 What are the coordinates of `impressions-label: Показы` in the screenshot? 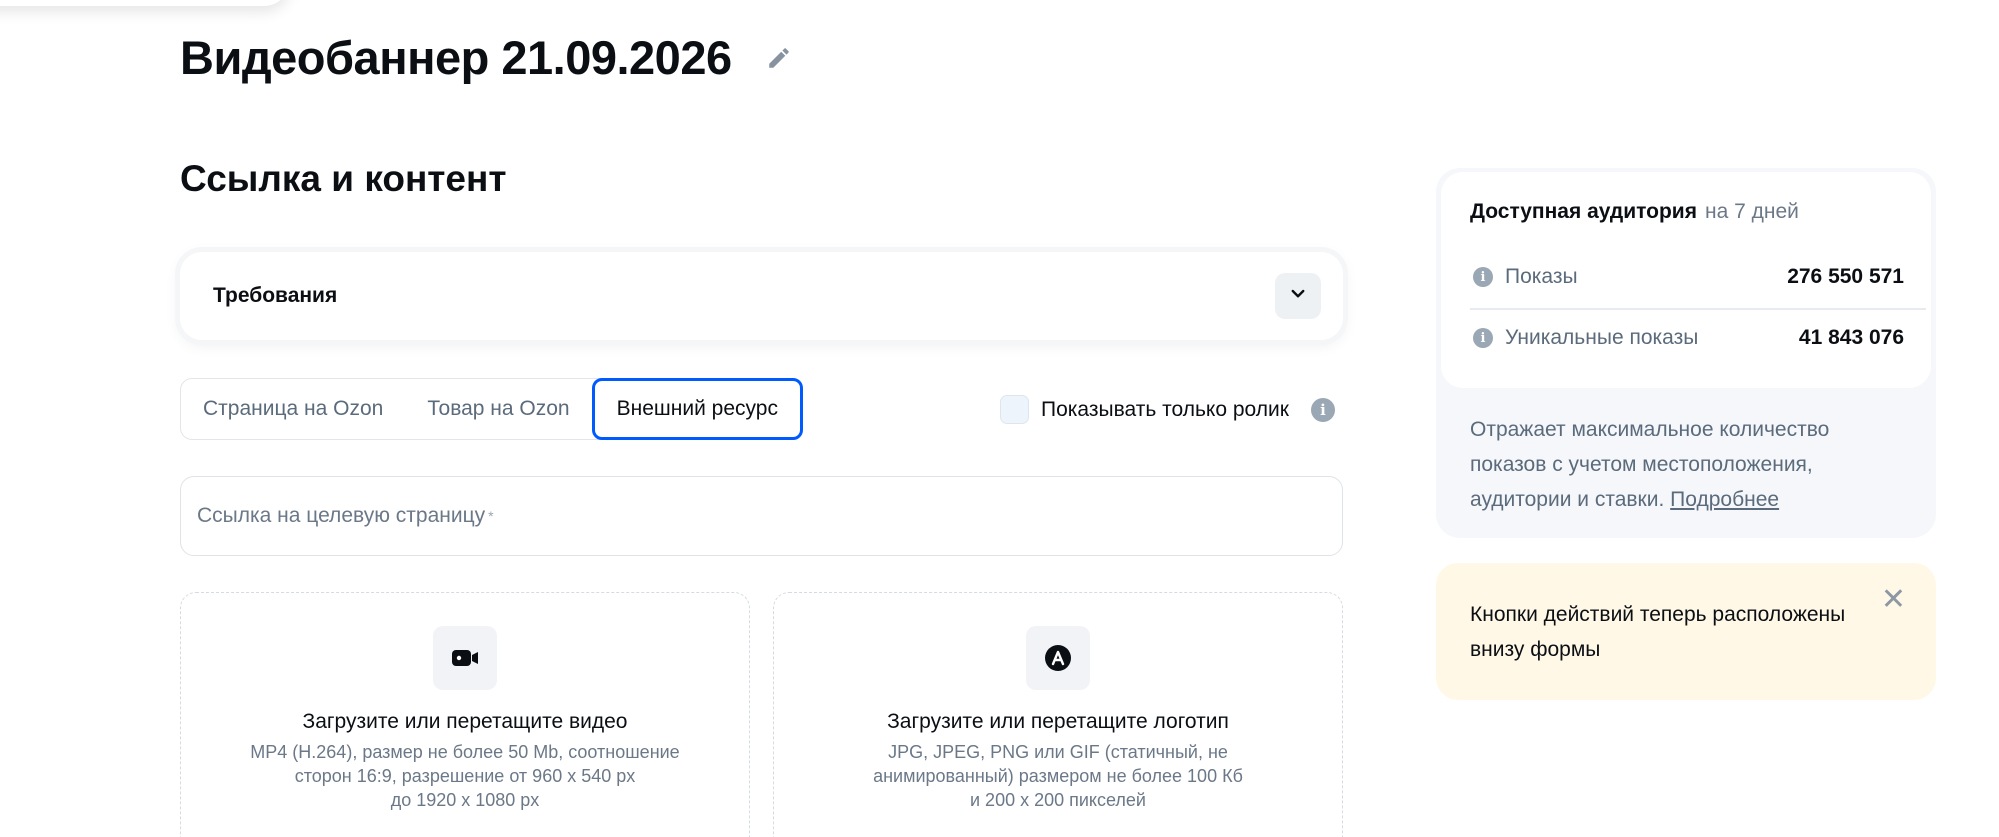 It's located at (1541, 276).